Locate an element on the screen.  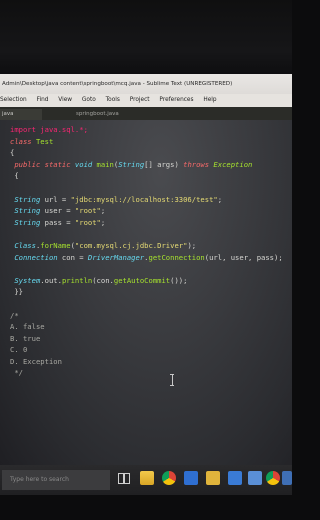
menu-goto: Goto is located at coordinates (89, 100).